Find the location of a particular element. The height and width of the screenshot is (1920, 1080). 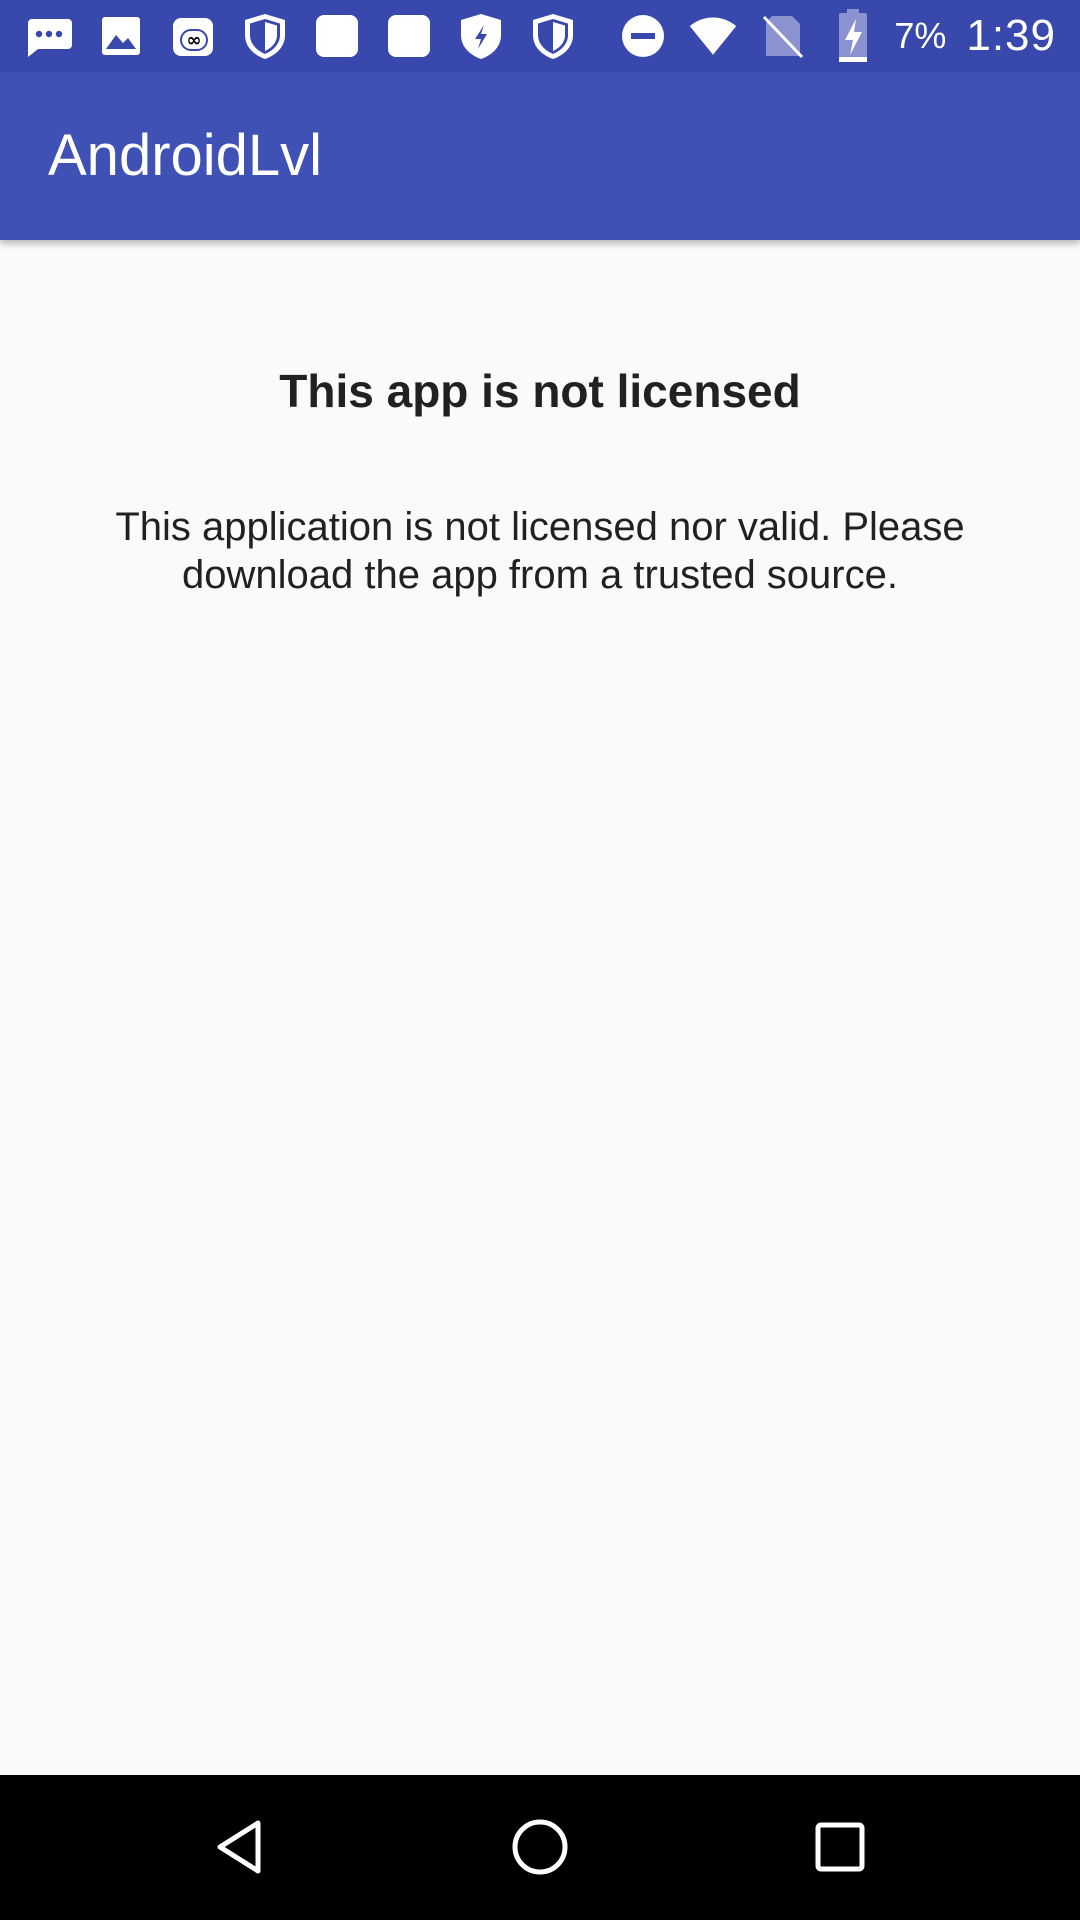

status-bar: ∞ 7% 1:39 is located at coordinates (540, 36).